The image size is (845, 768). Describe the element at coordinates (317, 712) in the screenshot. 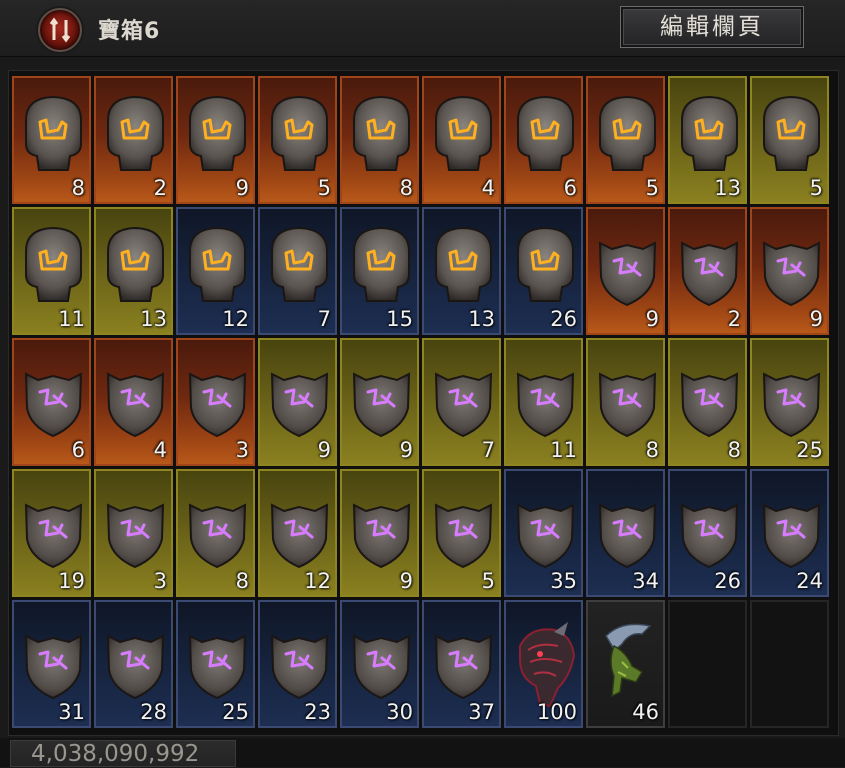

I see `item-quantity: 23` at that location.